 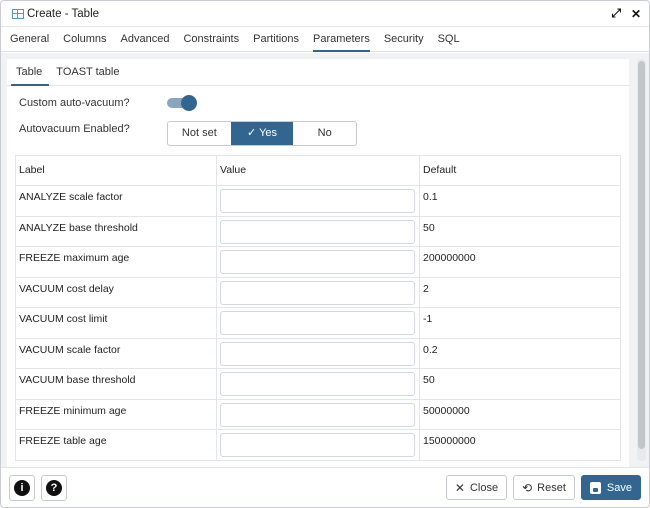 I want to click on header-label: Label, so click(x=116, y=170).